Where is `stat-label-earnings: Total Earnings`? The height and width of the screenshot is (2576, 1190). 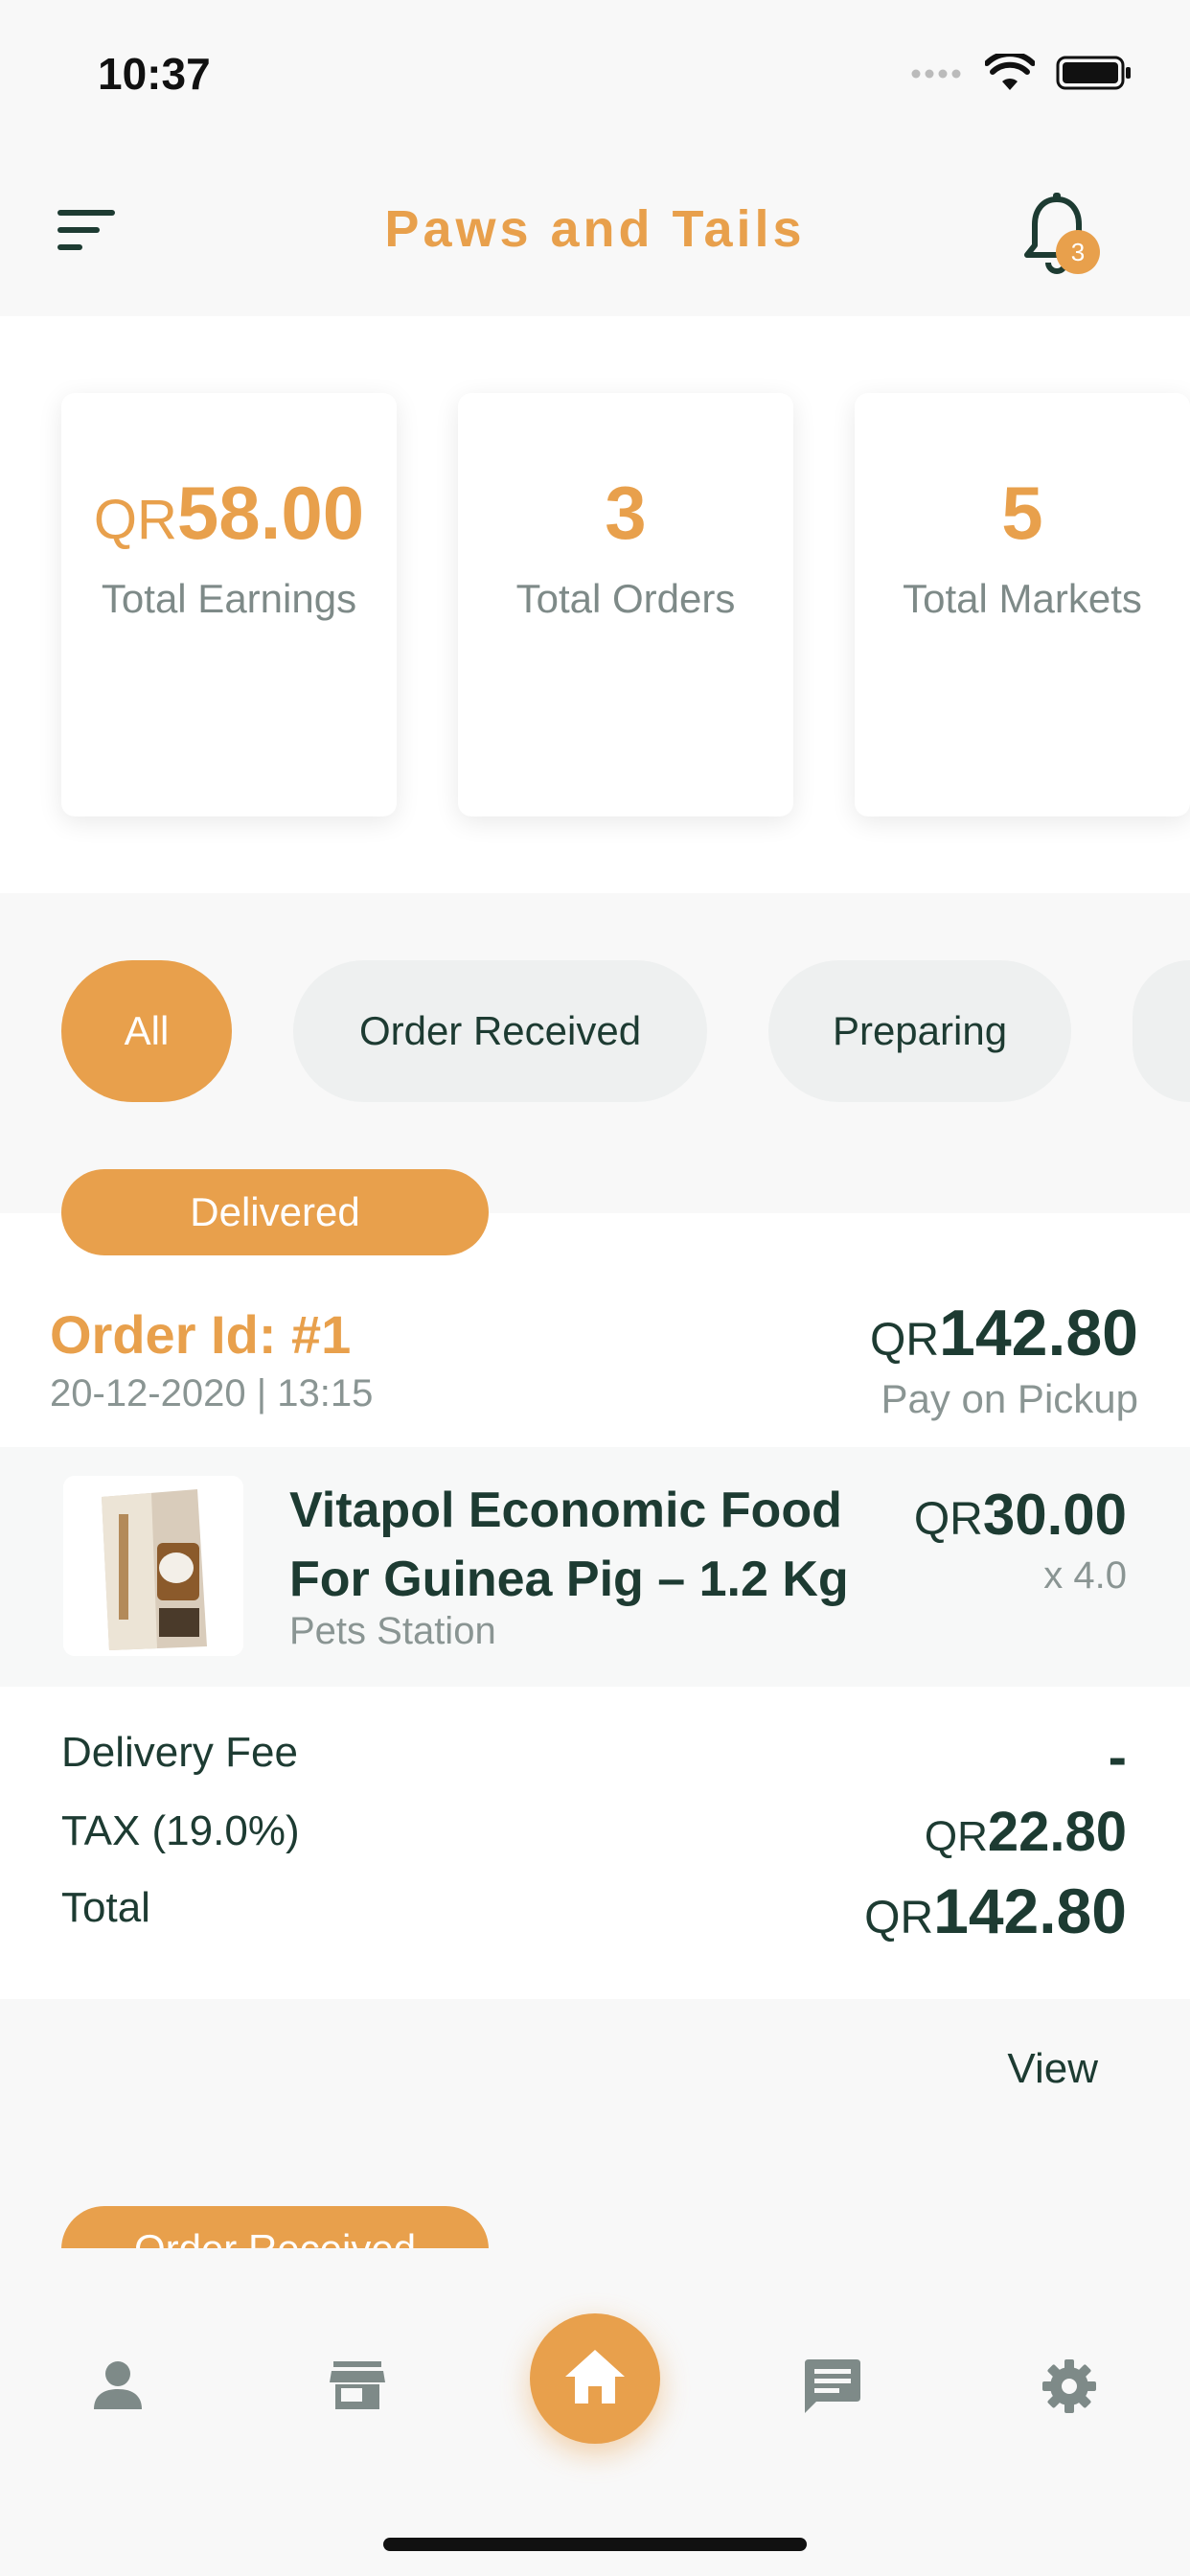
stat-label-earnings: Total Earnings is located at coordinates (229, 598).